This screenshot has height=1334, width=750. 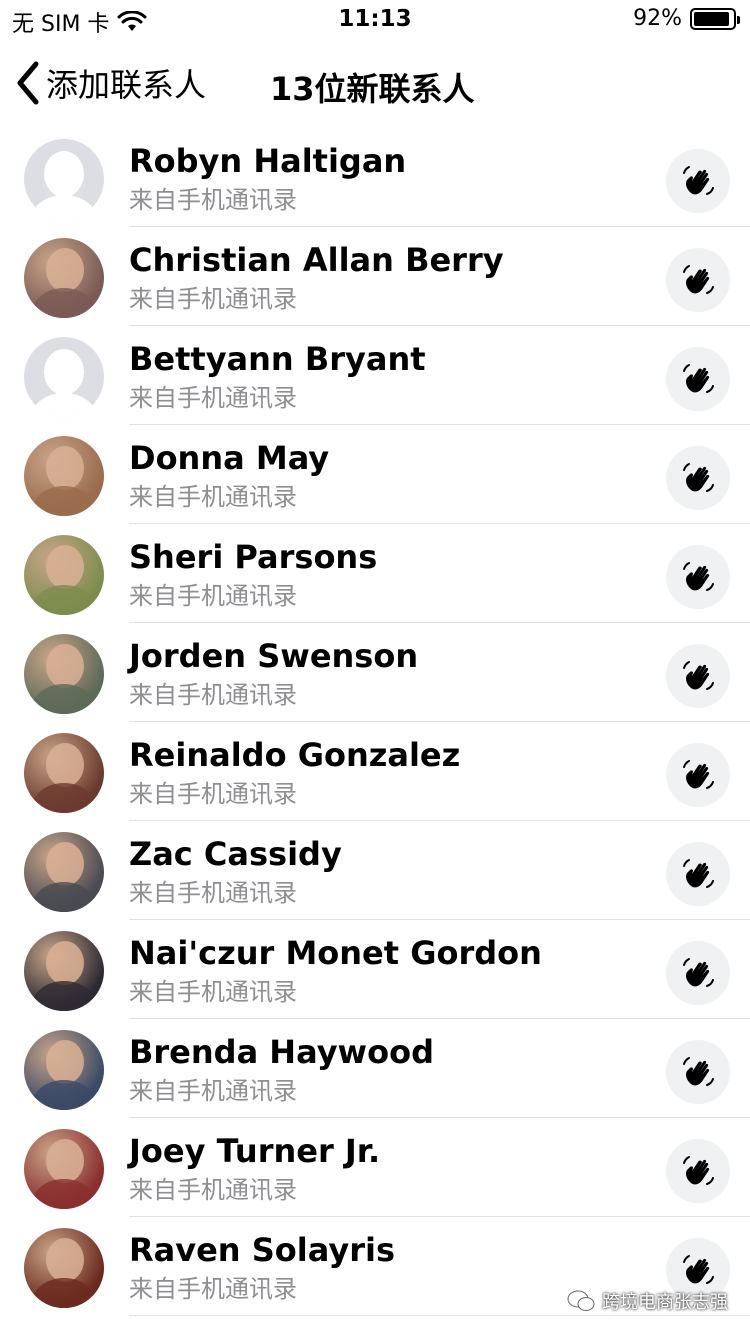 I want to click on back-label: 添加联系人, so click(x=126, y=85).